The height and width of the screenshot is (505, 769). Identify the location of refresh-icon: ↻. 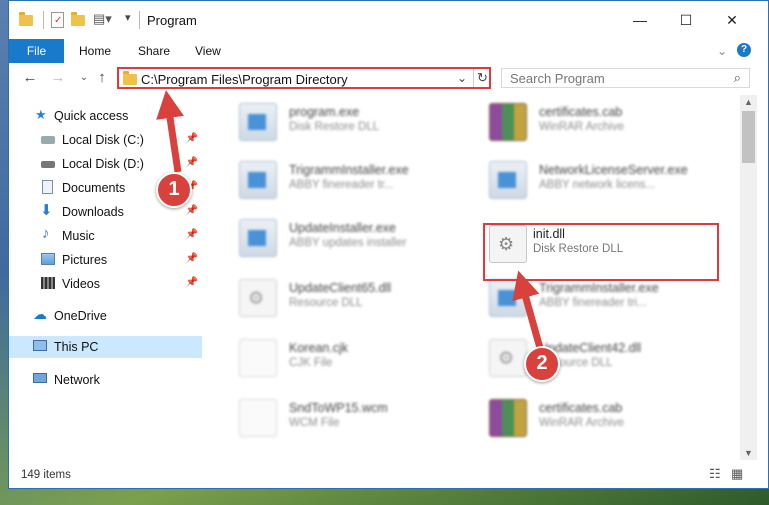
(482, 78).